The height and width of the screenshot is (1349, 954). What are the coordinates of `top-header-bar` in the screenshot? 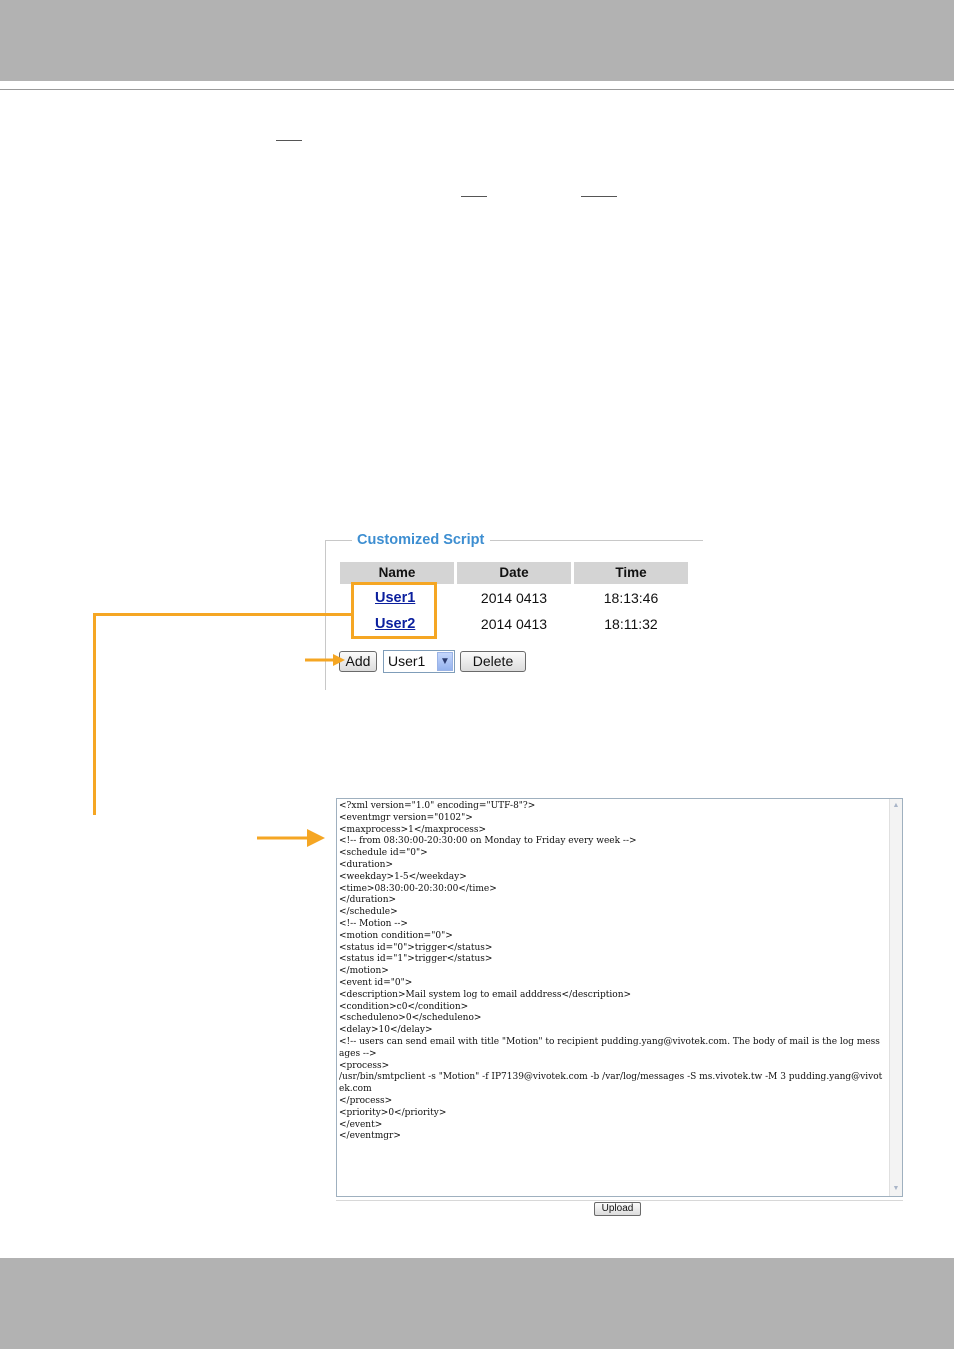 It's located at (477, 40).